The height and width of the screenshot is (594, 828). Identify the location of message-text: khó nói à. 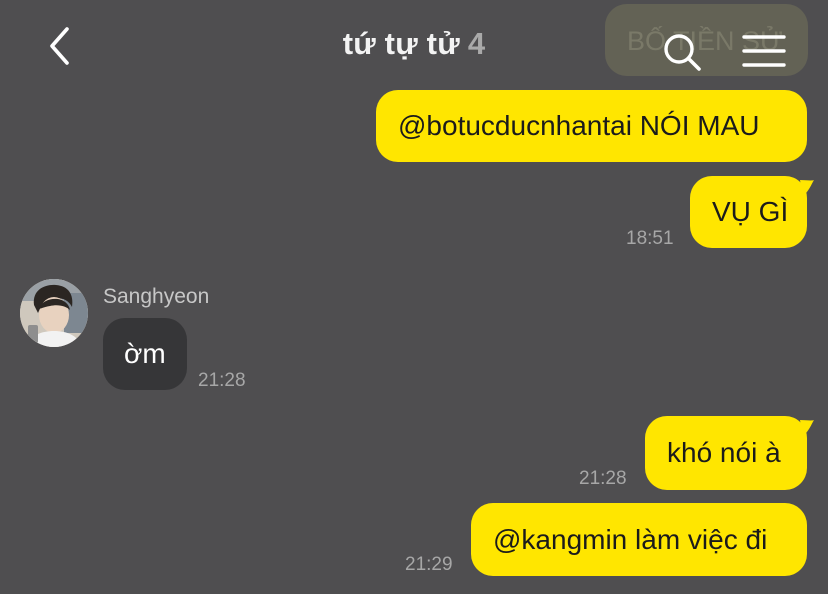
(724, 452).